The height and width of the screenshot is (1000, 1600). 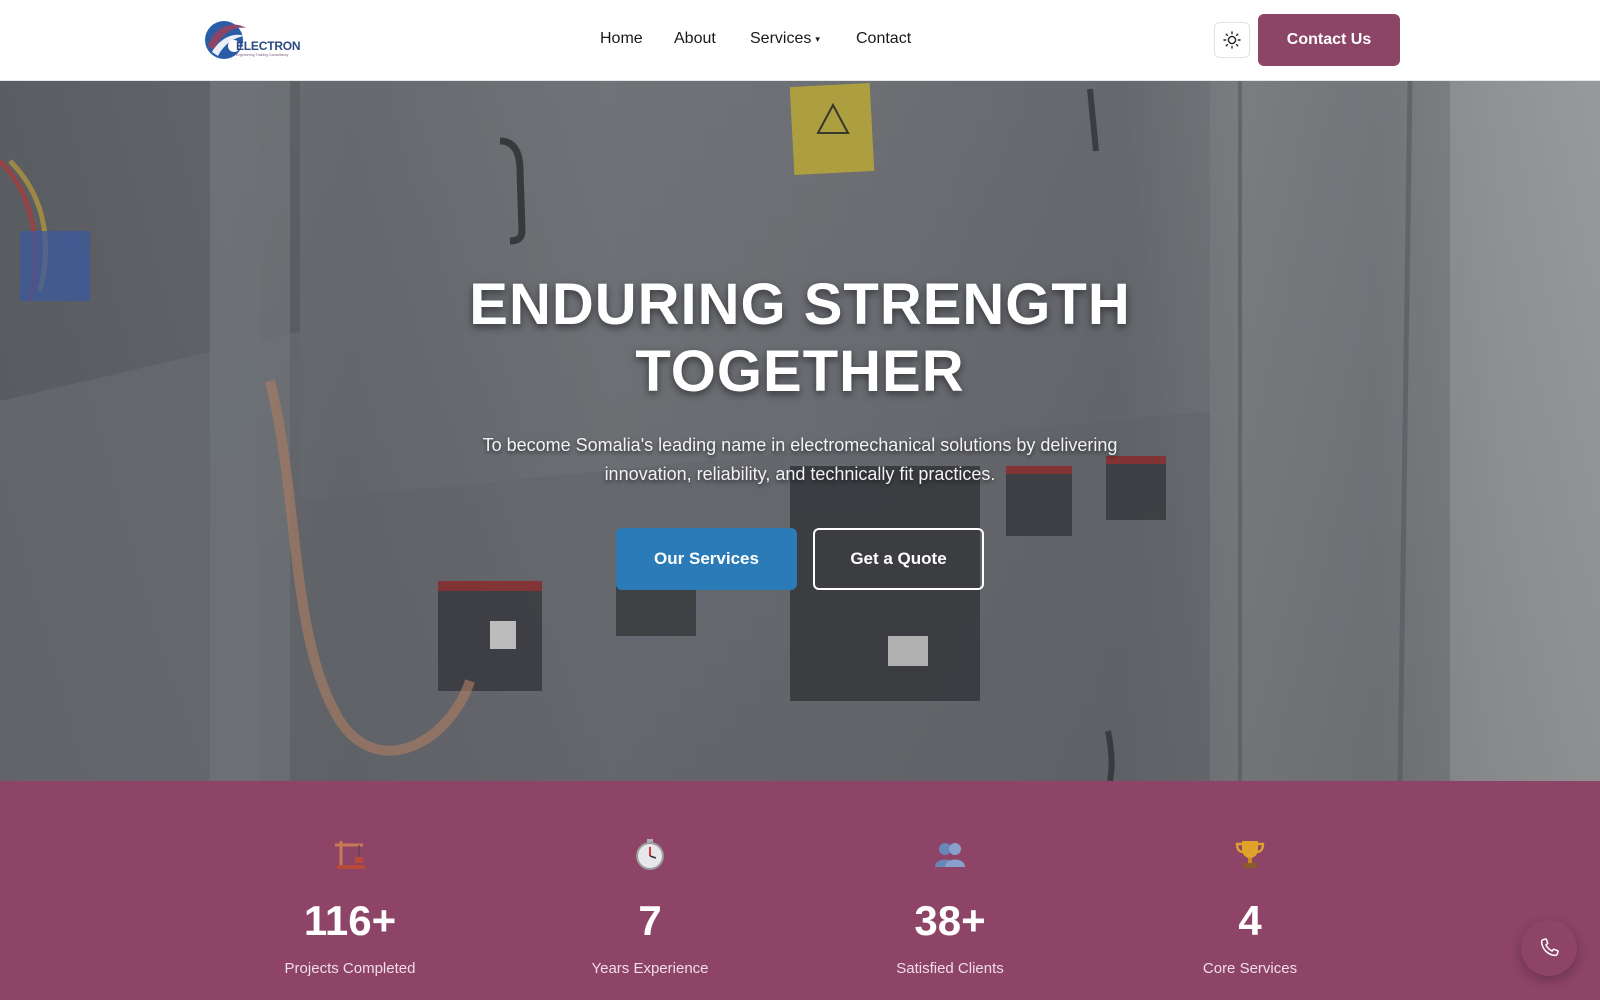 What do you see at coordinates (262, 55) in the screenshot?
I see `logo-tagline: Engineering Training Consultancy` at bounding box center [262, 55].